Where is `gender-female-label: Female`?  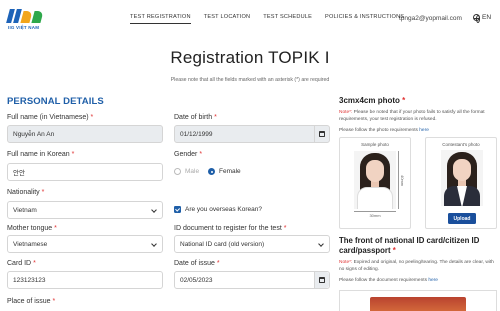 gender-female-label: Female is located at coordinates (230, 171).